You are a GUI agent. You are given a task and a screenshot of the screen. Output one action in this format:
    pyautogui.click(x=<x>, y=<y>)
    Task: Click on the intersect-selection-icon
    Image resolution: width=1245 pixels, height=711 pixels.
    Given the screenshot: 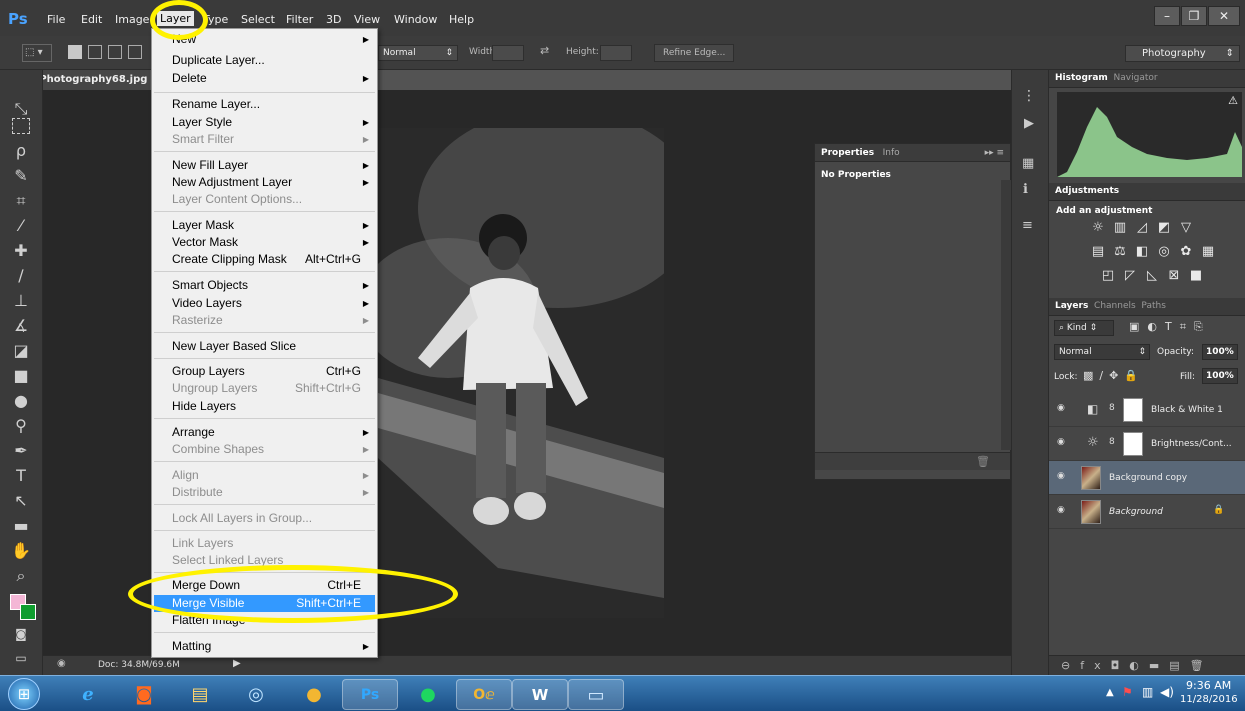 What is the action you would take?
    pyautogui.click(x=135, y=52)
    